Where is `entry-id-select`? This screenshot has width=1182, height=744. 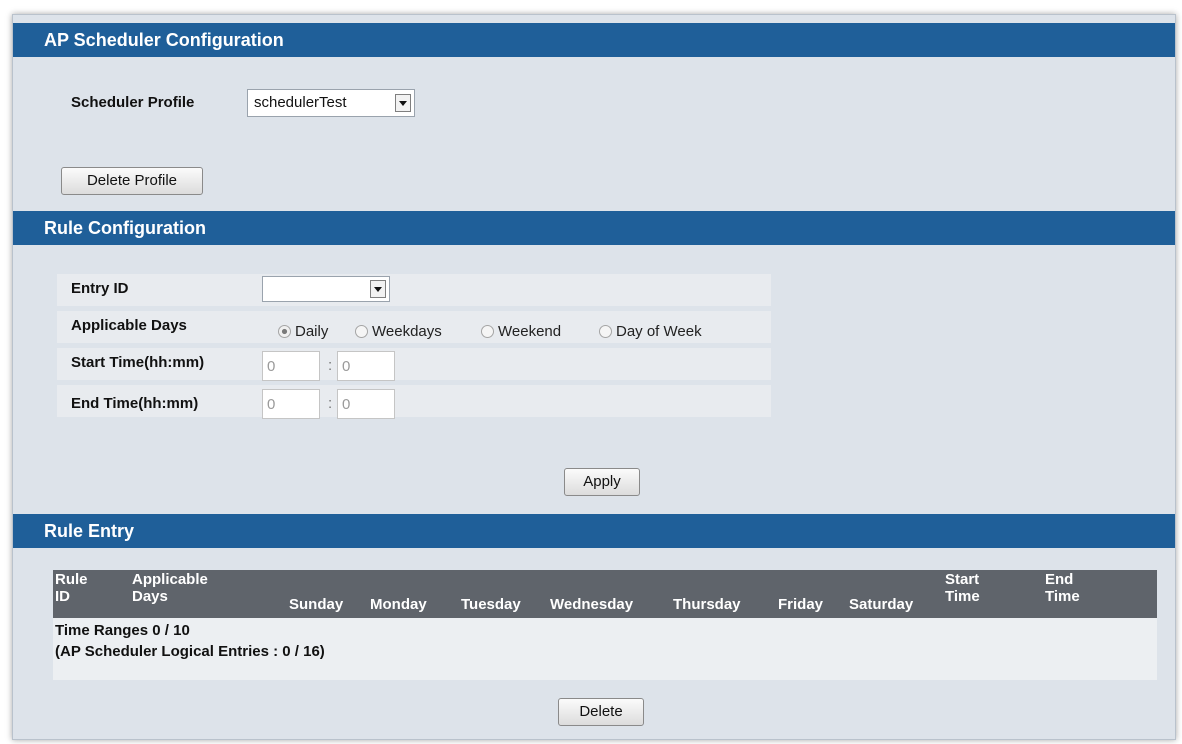 entry-id-select is located at coordinates (326, 289).